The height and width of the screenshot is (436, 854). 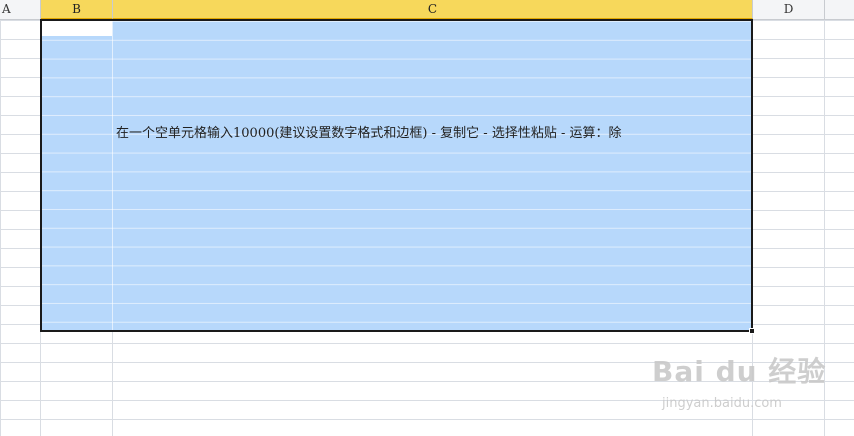 I want to click on column-header-d: D, so click(x=789, y=9).